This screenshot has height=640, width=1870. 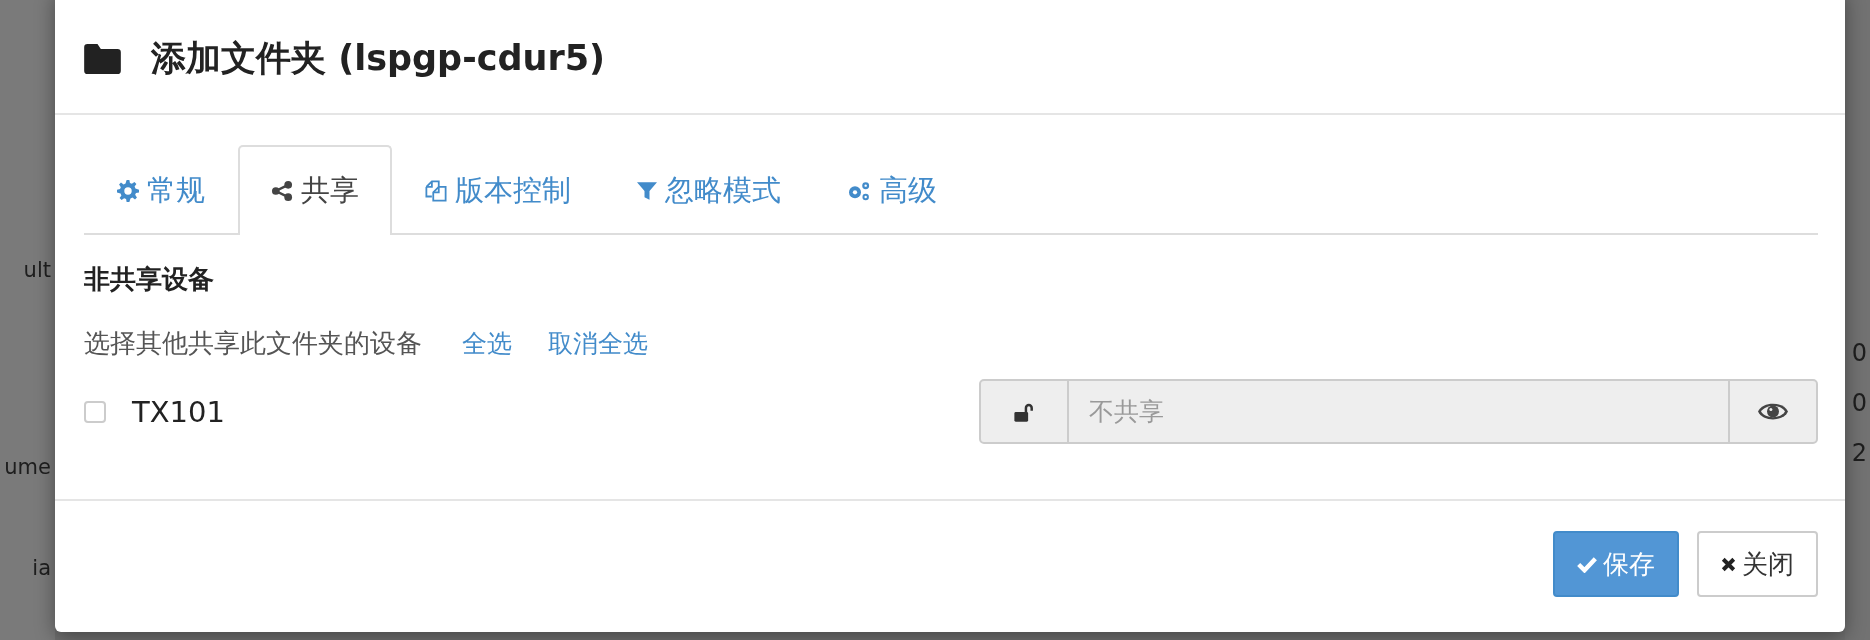 What do you see at coordinates (27, 467) in the screenshot?
I see `background-text: ume` at bounding box center [27, 467].